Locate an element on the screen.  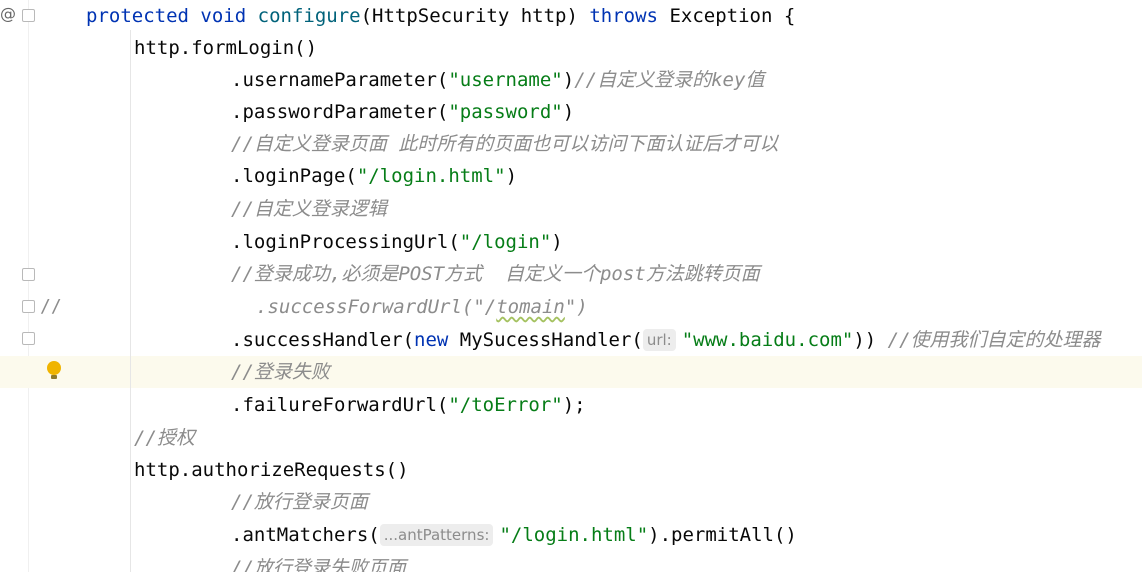
code-text: .loginPage( is located at coordinates (294, 176).